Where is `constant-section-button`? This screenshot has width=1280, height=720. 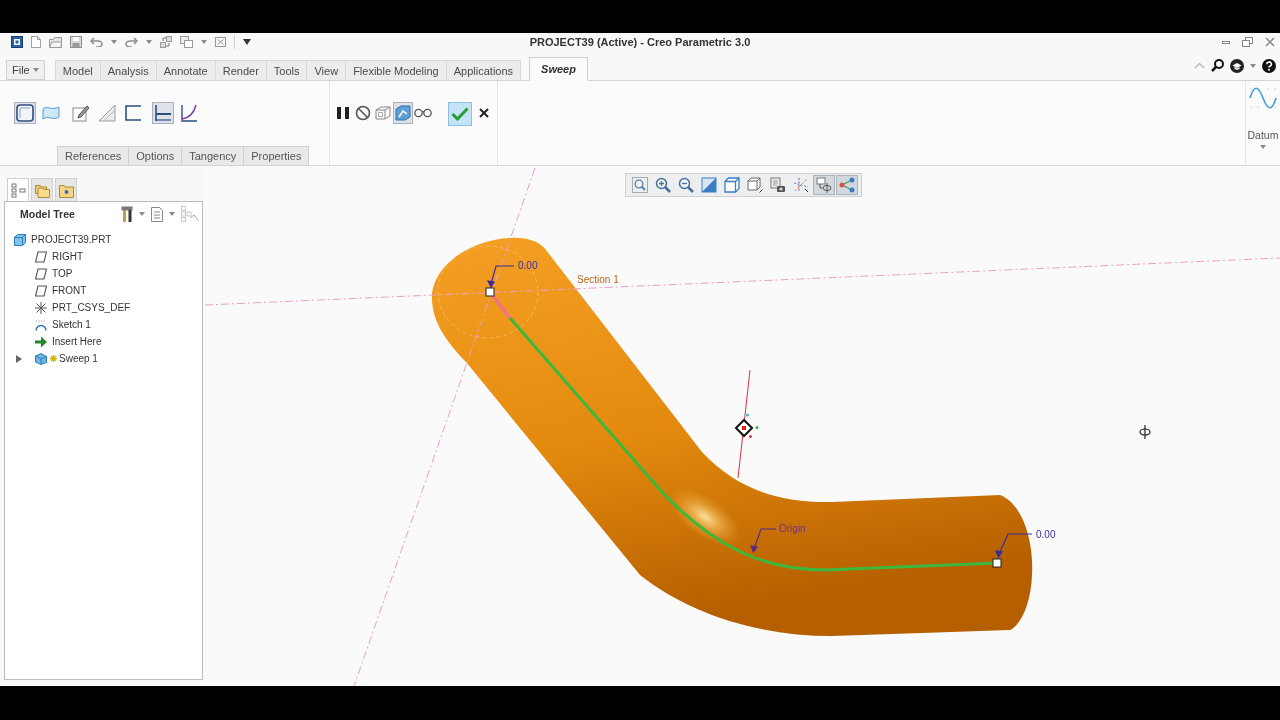 constant-section-button is located at coordinates (163, 113).